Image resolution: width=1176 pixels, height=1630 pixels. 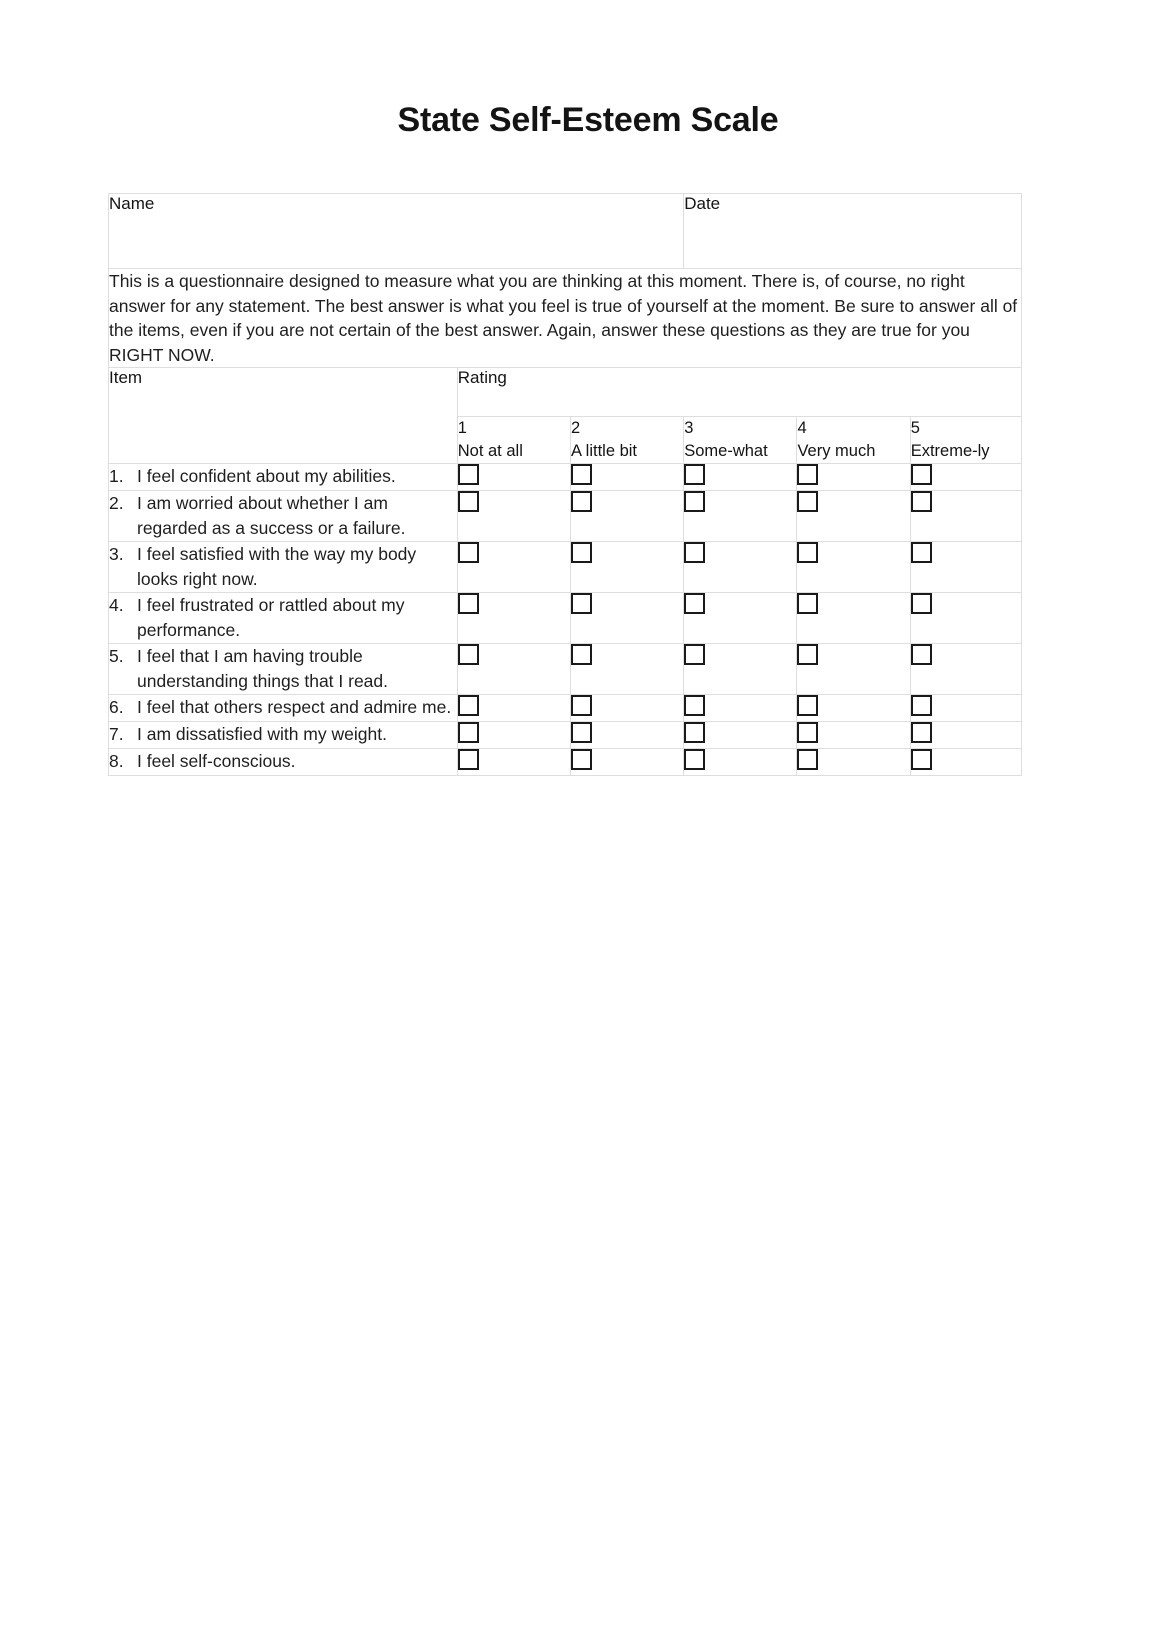 I want to click on rating-checkbox-item1-score2, so click(x=581, y=474).